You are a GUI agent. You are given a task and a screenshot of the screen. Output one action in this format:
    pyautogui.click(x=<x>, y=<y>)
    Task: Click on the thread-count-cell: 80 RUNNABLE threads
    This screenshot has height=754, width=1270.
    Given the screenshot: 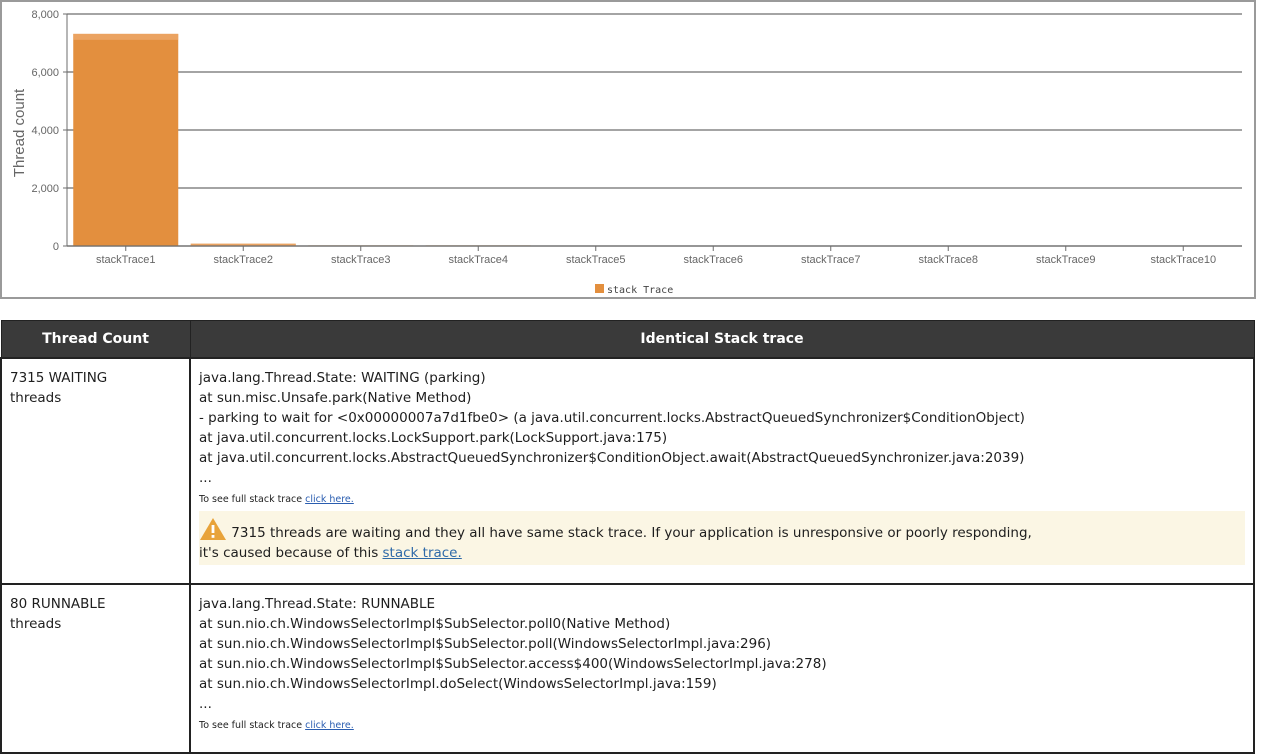 What is the action you would take?
    pyautogui.click(x=95, y=668)
    